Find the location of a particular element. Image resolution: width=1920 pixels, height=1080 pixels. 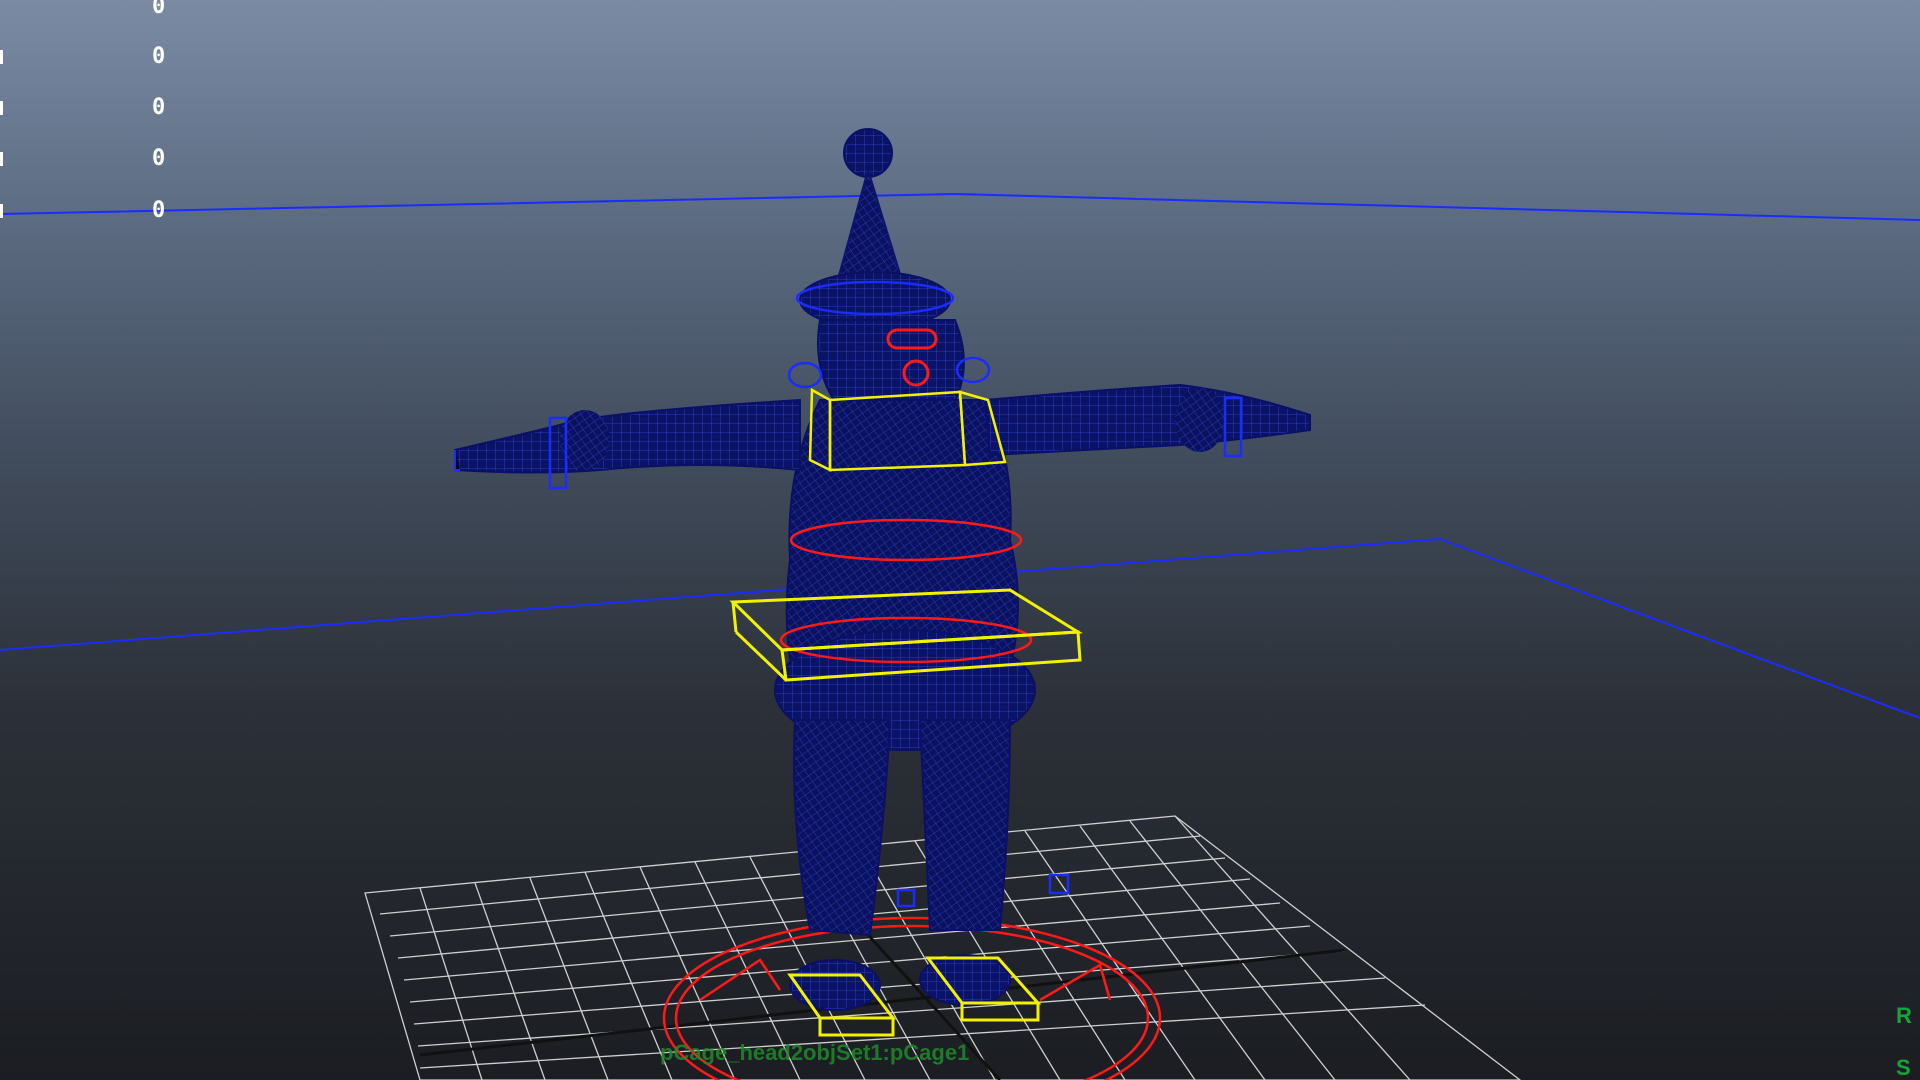

boundary-line-top is located at coordinates (960, 206).